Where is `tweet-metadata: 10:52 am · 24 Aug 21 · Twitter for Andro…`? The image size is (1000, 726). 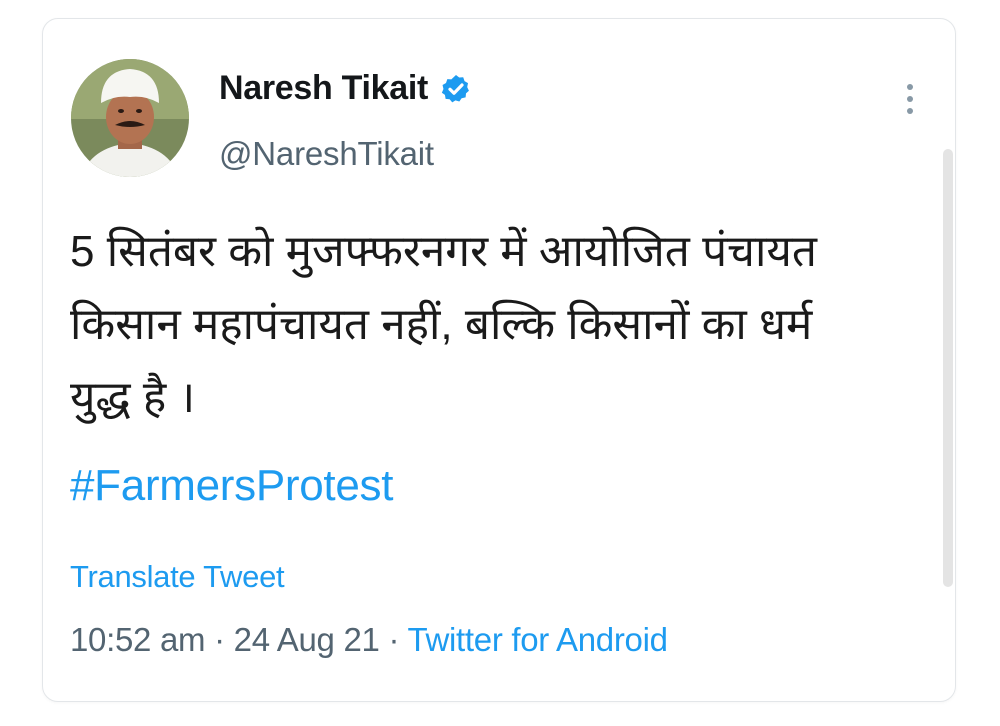 tweet-metadata: 10:52 am · 24 Aug 21 · Twitter for Andro… is located at coordinates (369, 640).